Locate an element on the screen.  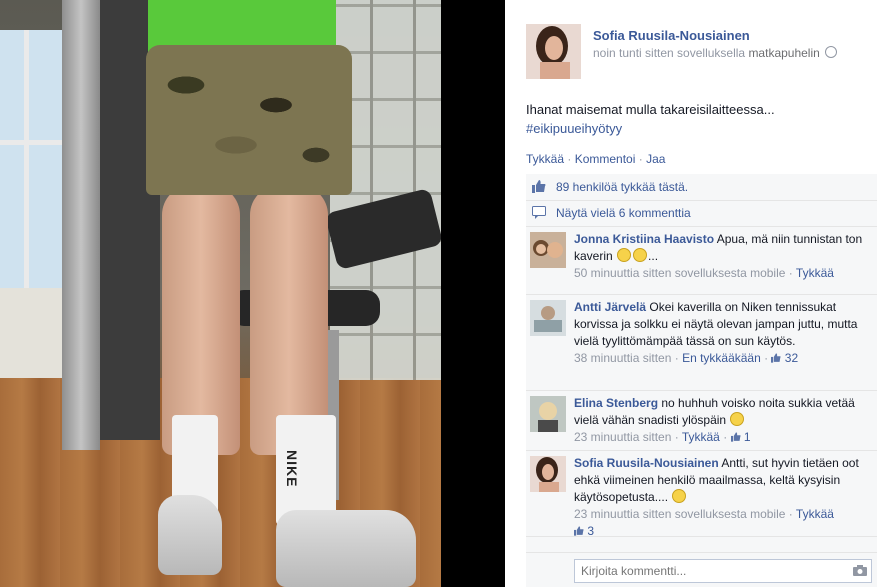
camo-shorts is located at coordinates (249, 120).